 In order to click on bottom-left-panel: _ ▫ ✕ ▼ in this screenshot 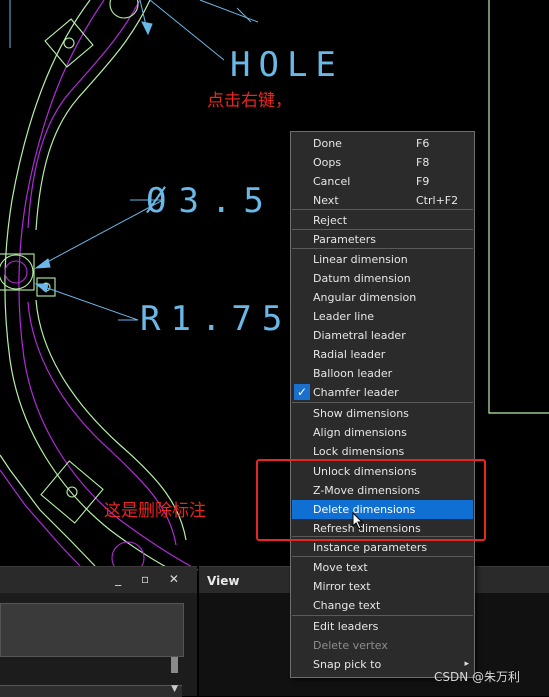, I will do `click(98, 631)`.